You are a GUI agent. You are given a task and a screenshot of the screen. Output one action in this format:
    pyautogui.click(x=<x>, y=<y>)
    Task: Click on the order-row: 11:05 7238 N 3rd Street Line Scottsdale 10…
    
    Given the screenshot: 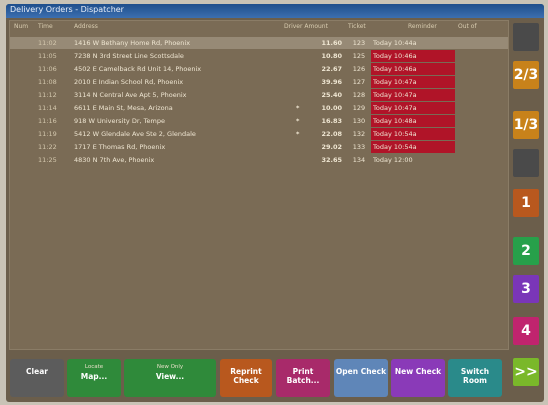 What is the action you would take?
    pyautogui.click(x=259, y=56)
    